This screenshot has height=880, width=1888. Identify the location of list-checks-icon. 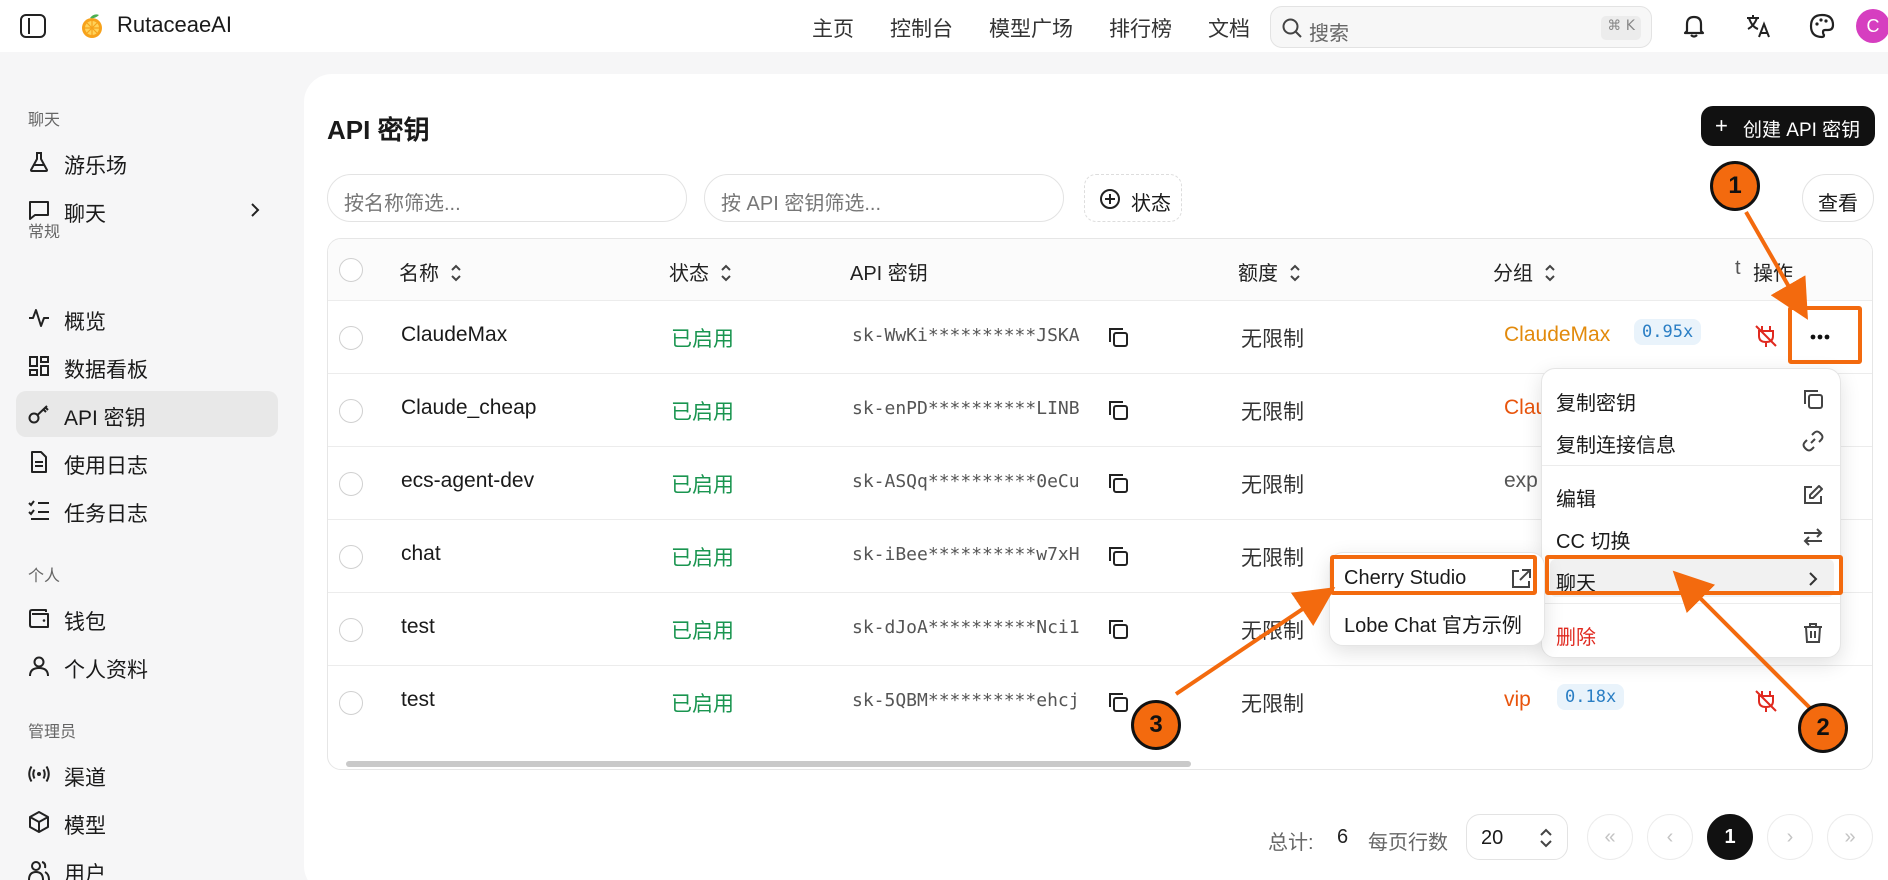
(38, 510).